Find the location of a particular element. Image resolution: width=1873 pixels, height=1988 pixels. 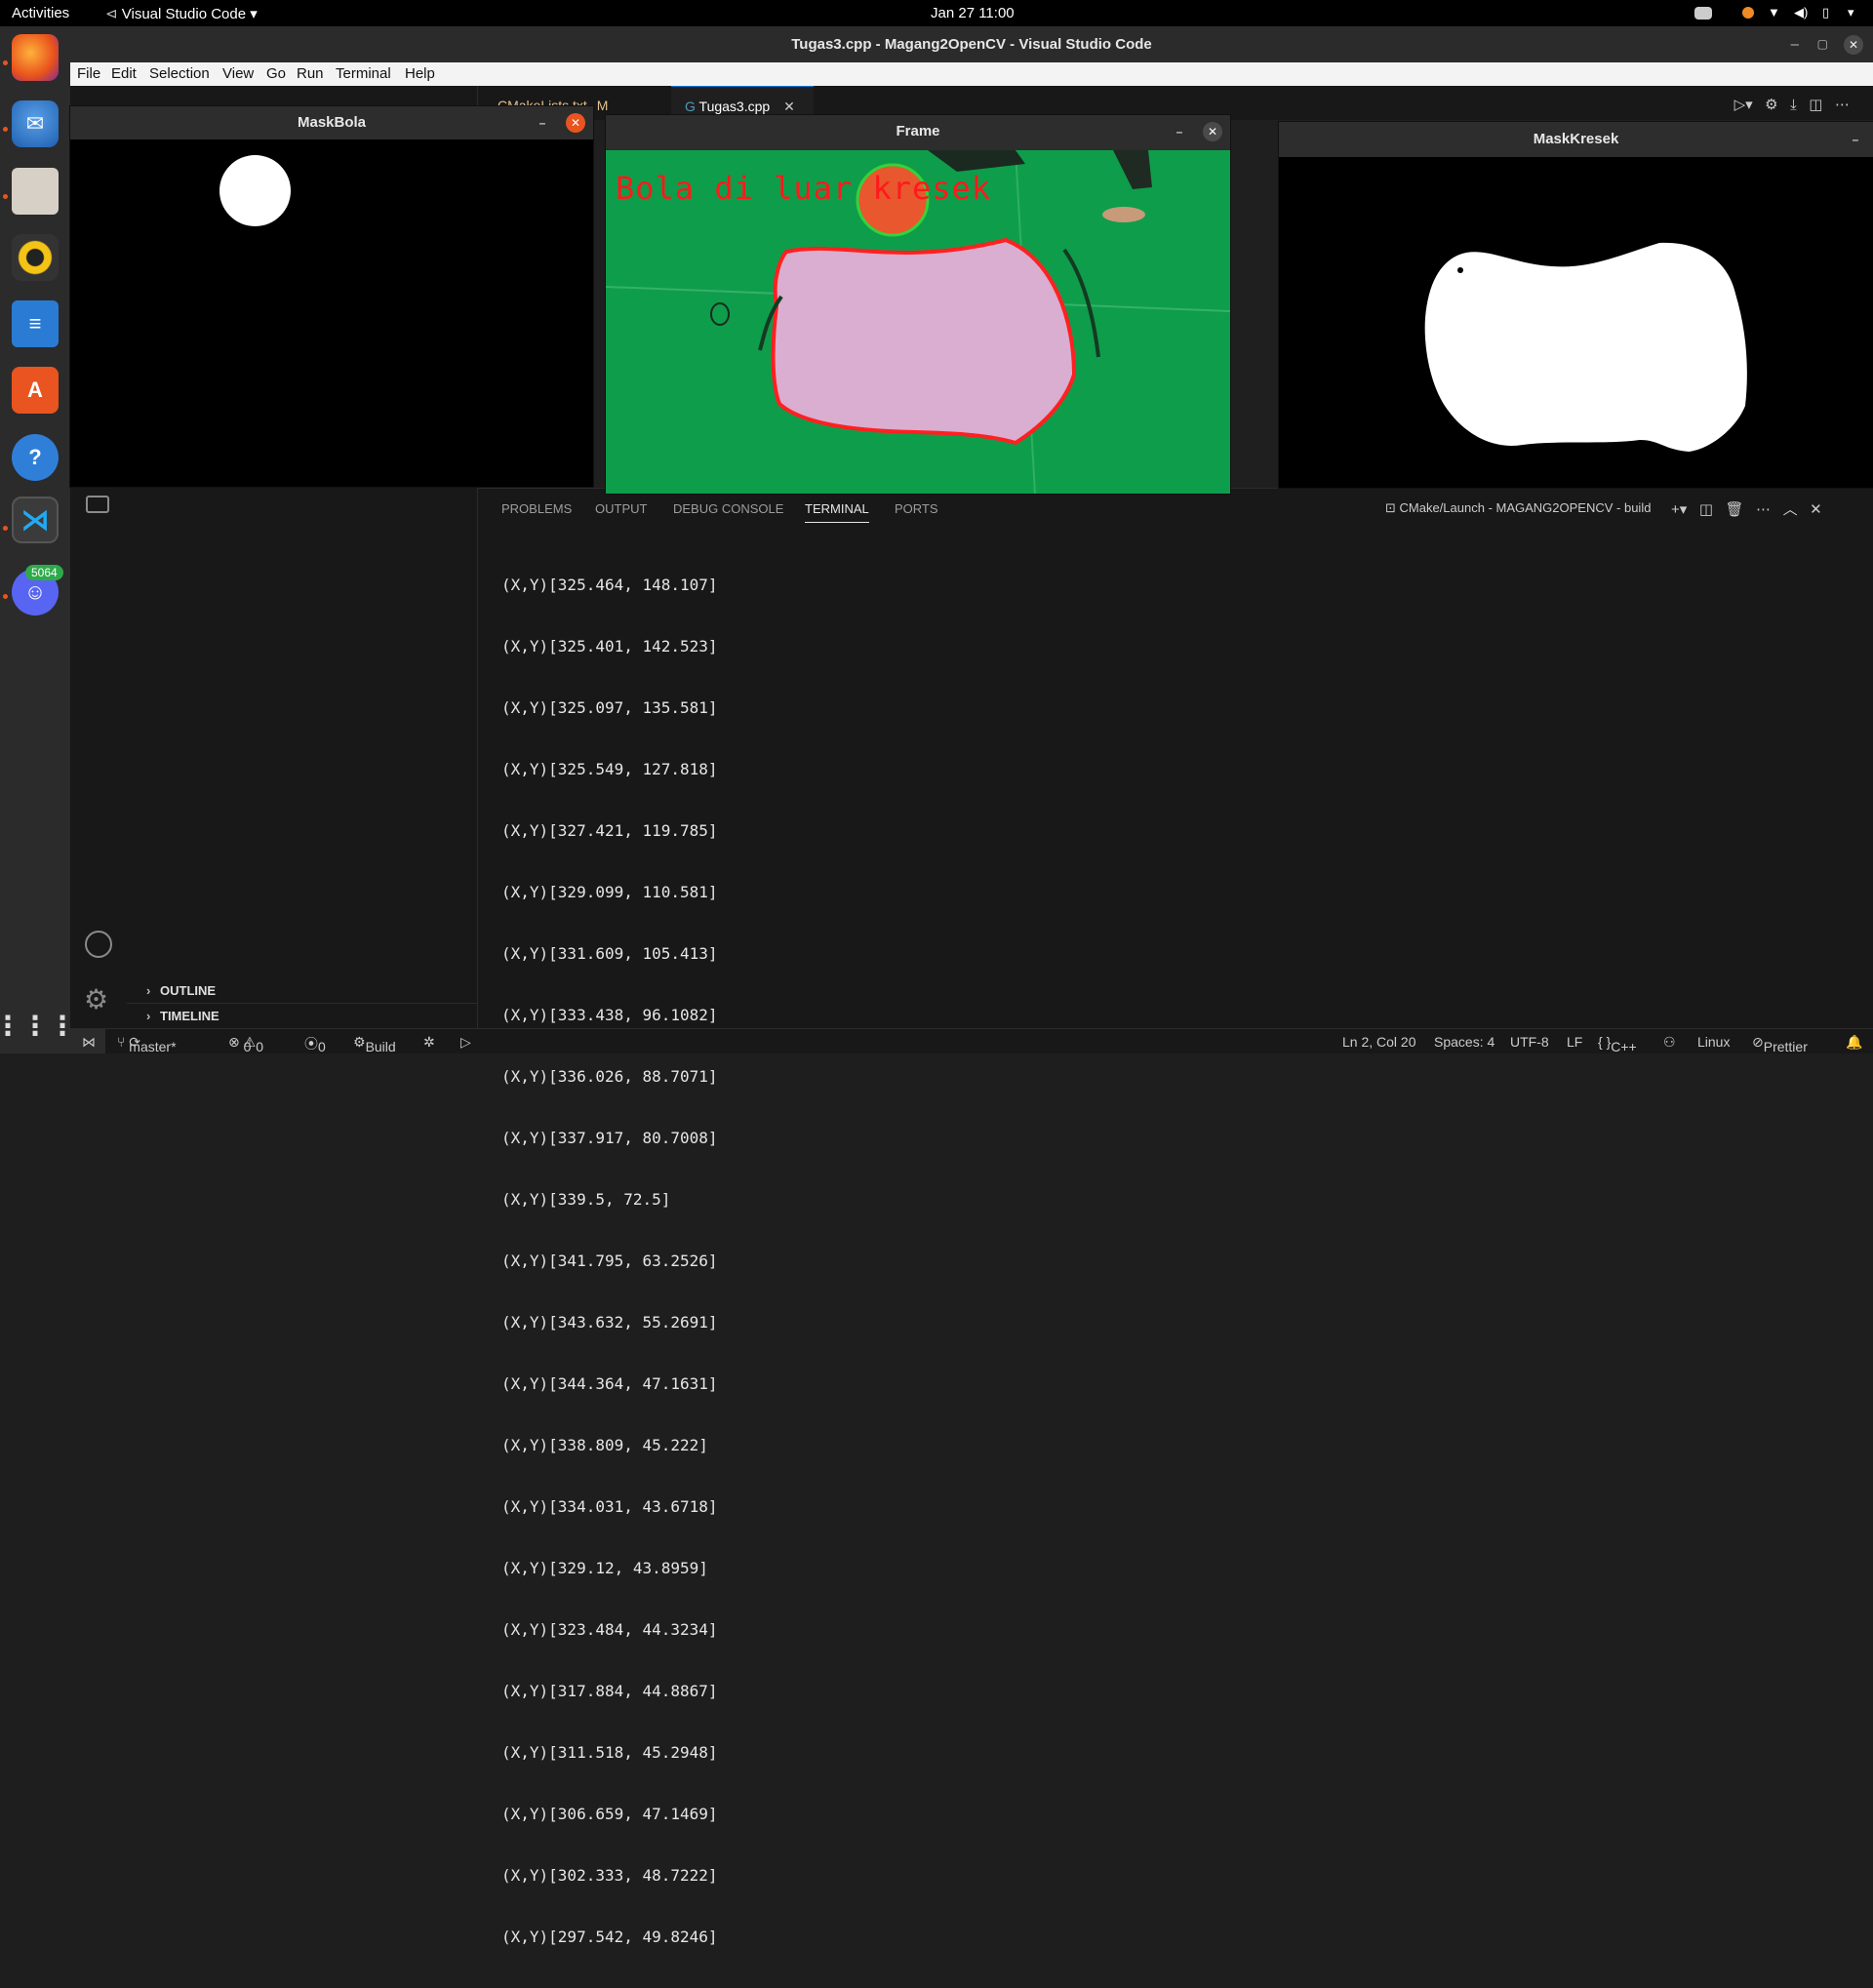

show-apps-icon: ⋮⋮⋮ is located at coordinates (38, 1025).